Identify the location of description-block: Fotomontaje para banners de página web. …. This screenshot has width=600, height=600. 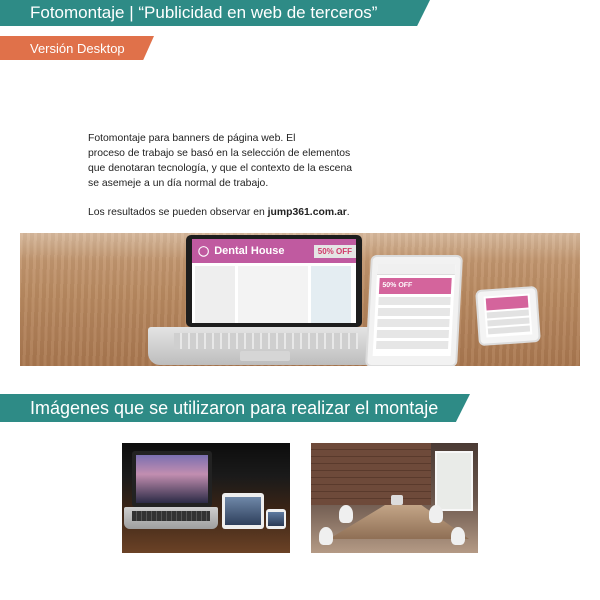
(243, 175).